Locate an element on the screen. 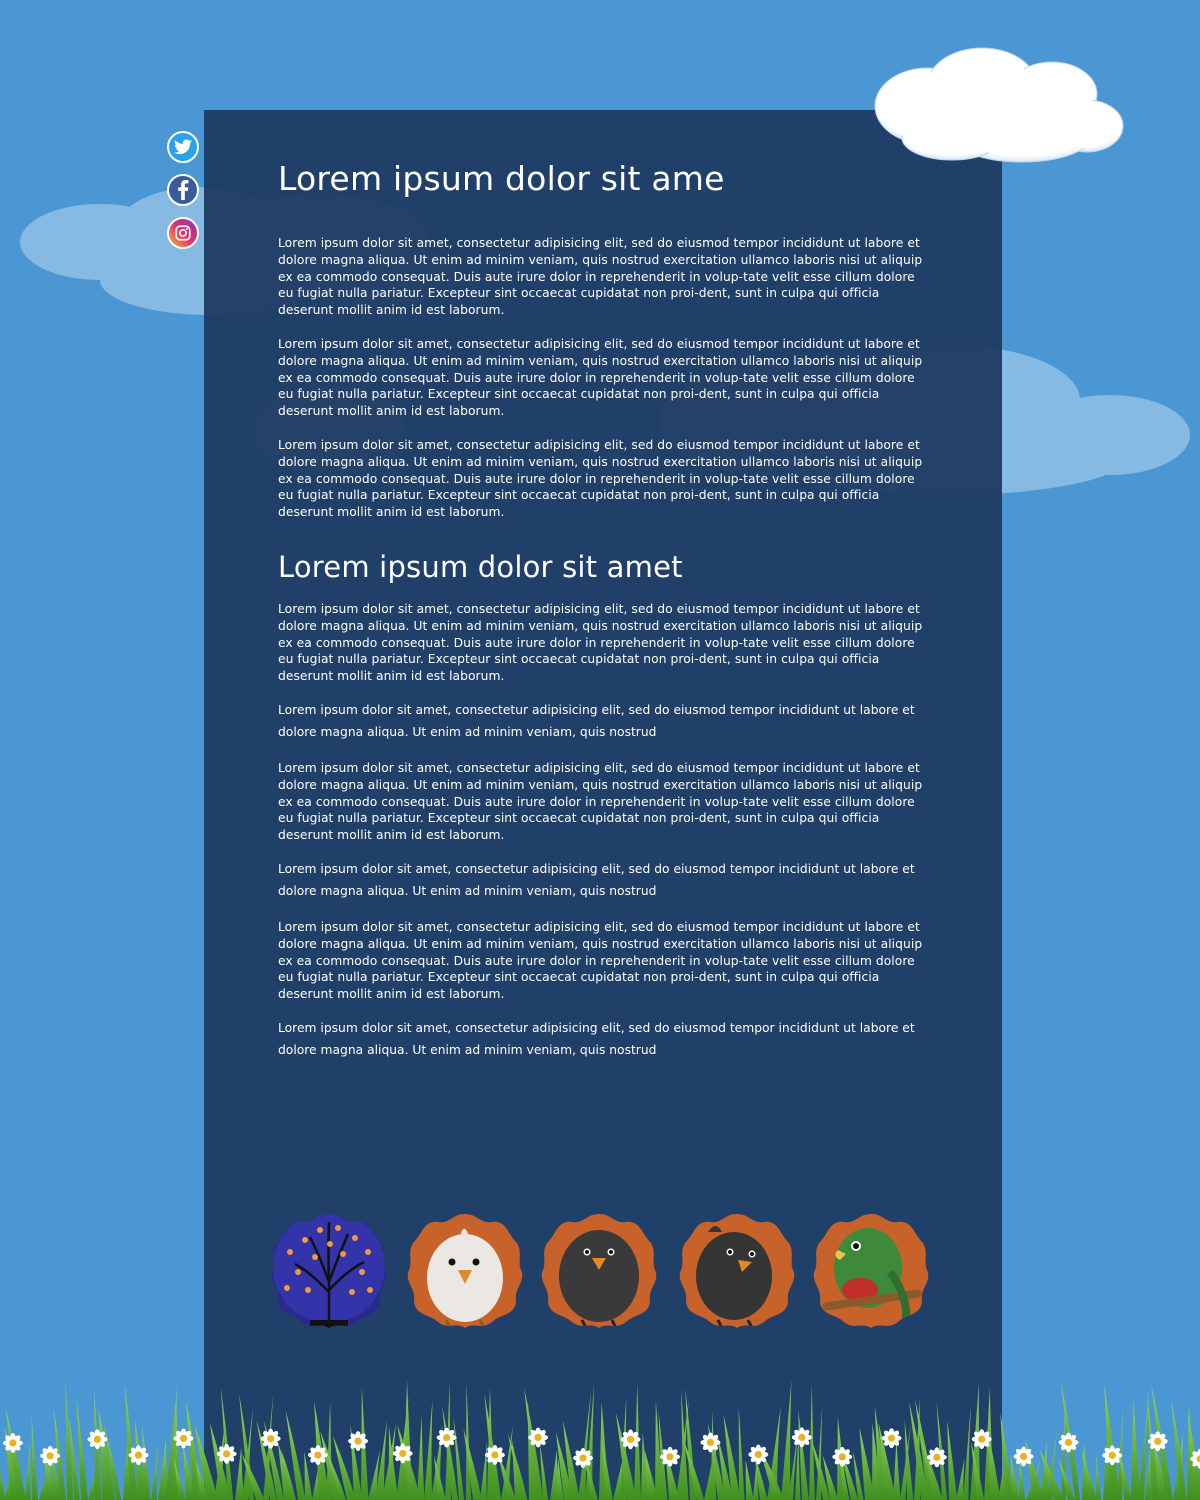 This screenshot has height=1500, width=1200. tree-avatar is located at coordinates (329, 1271).